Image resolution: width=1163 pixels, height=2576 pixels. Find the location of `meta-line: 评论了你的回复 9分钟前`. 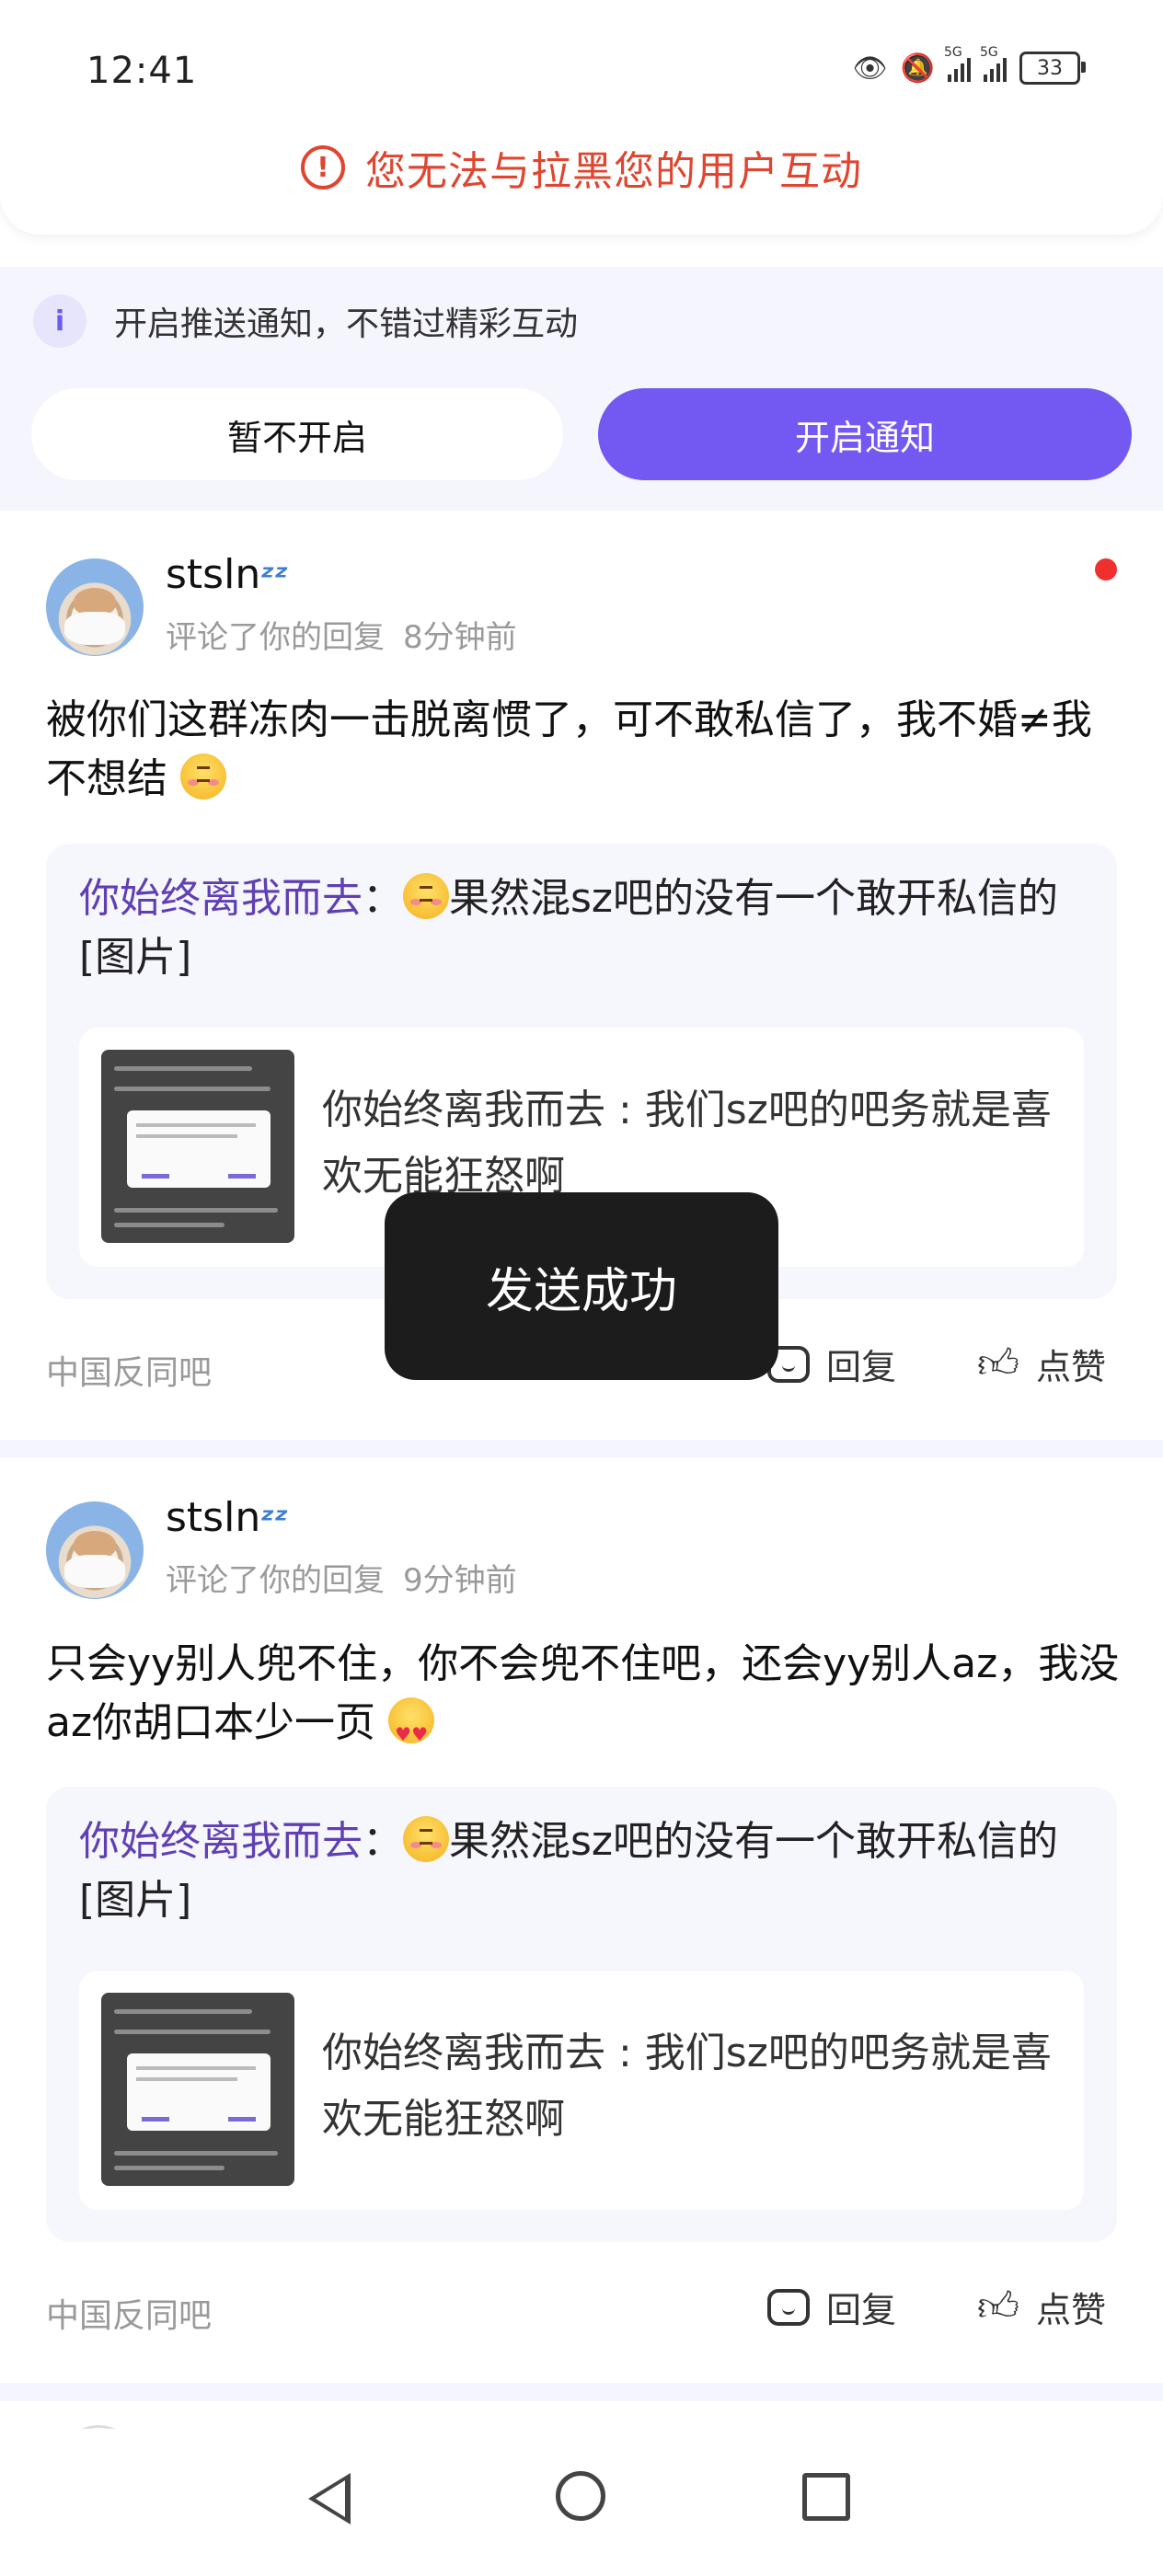

meta-line: 评论了你的回复 9分钟前 is located at coordinates (342, 1580).